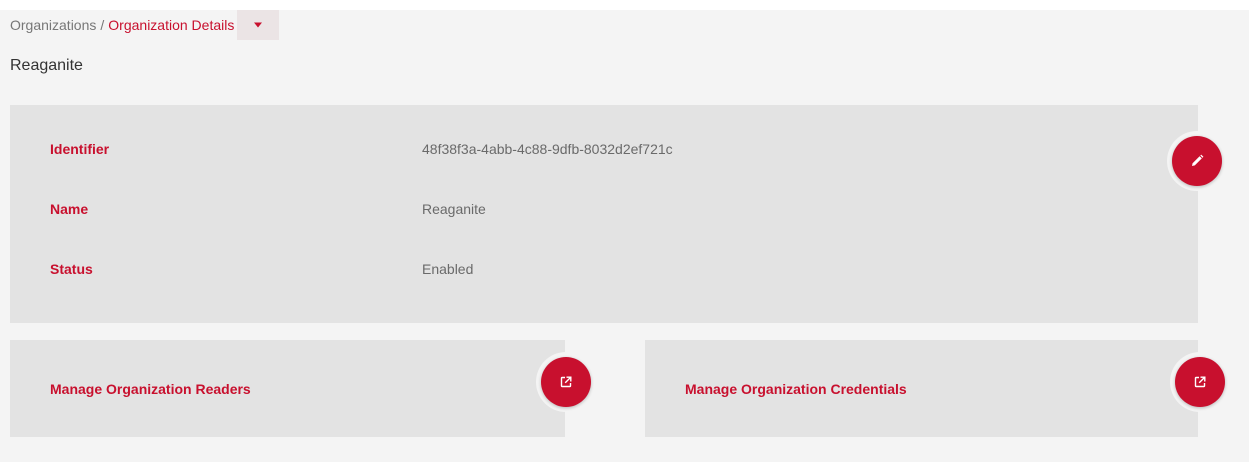 The height and width of the screenshot is (462, 1249). What do you see at coordinates (171, 25) in the screenshot?
I see `breadcrumb-current: Organization Details` at bounding box center [171, 25].